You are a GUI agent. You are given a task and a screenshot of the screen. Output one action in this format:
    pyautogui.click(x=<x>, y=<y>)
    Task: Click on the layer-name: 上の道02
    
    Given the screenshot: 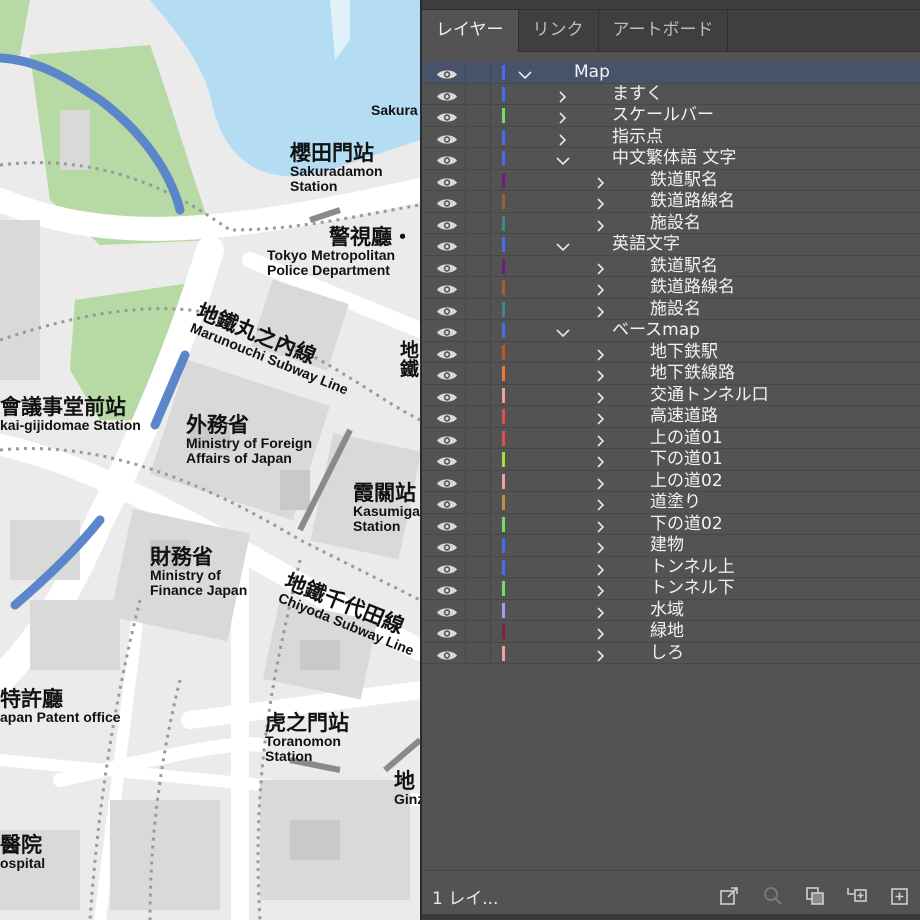 What is the action you would take?
    pyautogui.click(x=686, y=481)
    